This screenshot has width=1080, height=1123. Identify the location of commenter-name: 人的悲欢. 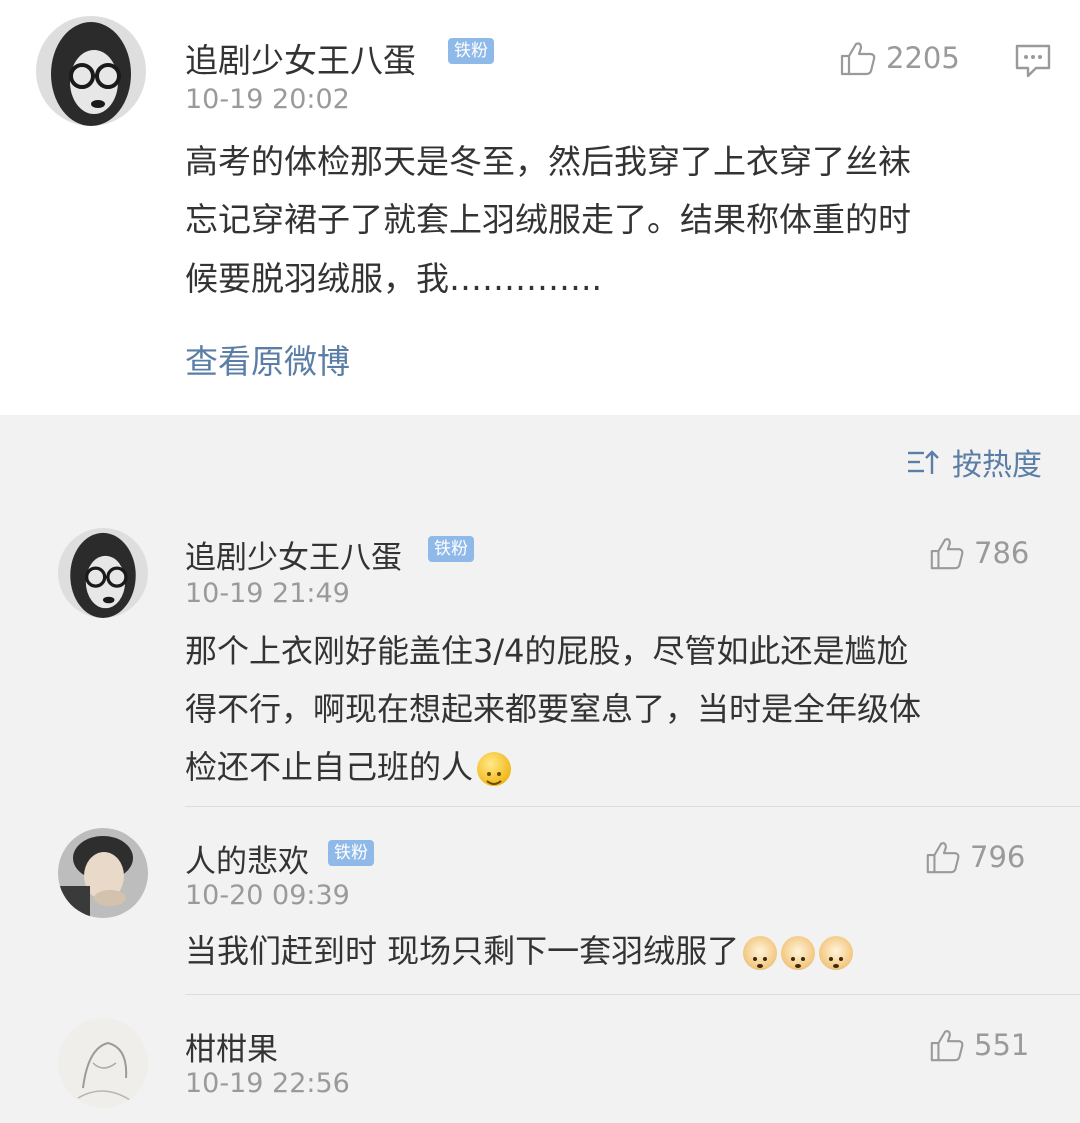
(247, 858).